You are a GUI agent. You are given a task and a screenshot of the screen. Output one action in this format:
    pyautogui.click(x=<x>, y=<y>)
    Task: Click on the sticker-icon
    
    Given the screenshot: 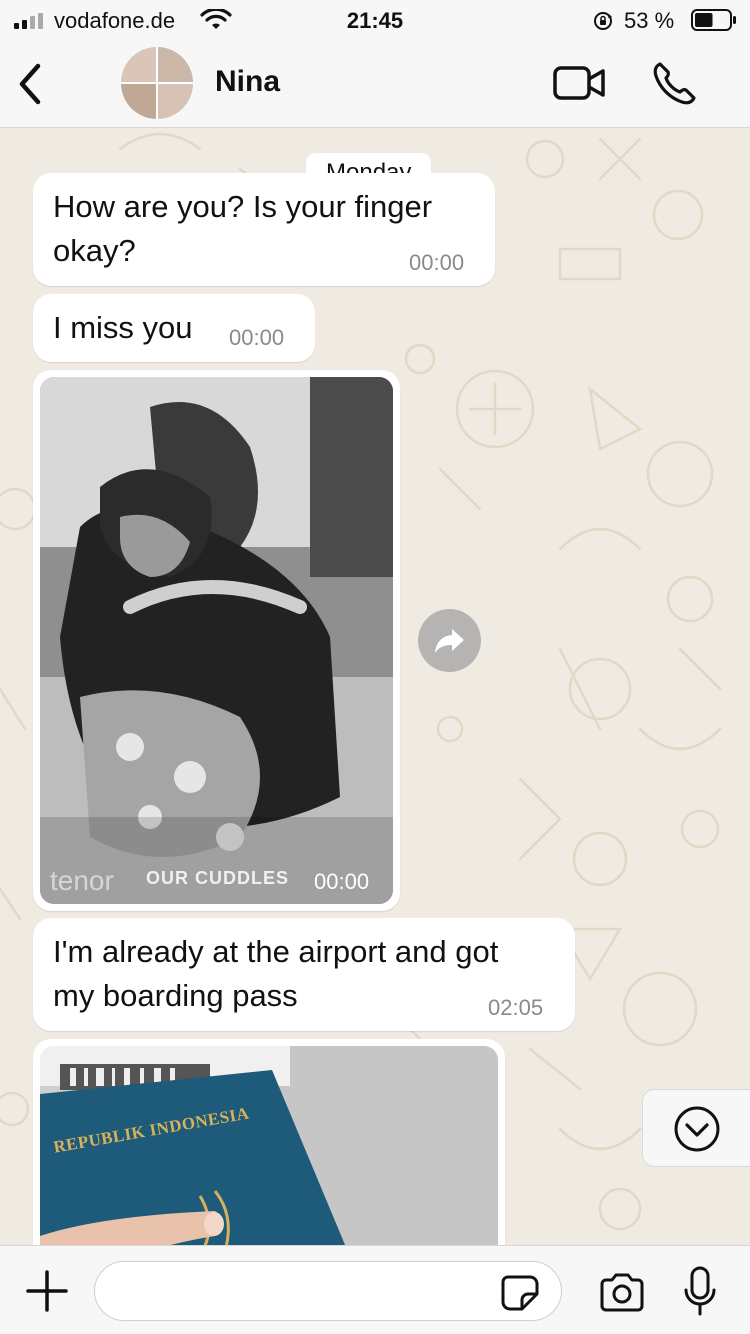 What is the action you would take?
    pyautogui.click(x=520, y=1293)
    